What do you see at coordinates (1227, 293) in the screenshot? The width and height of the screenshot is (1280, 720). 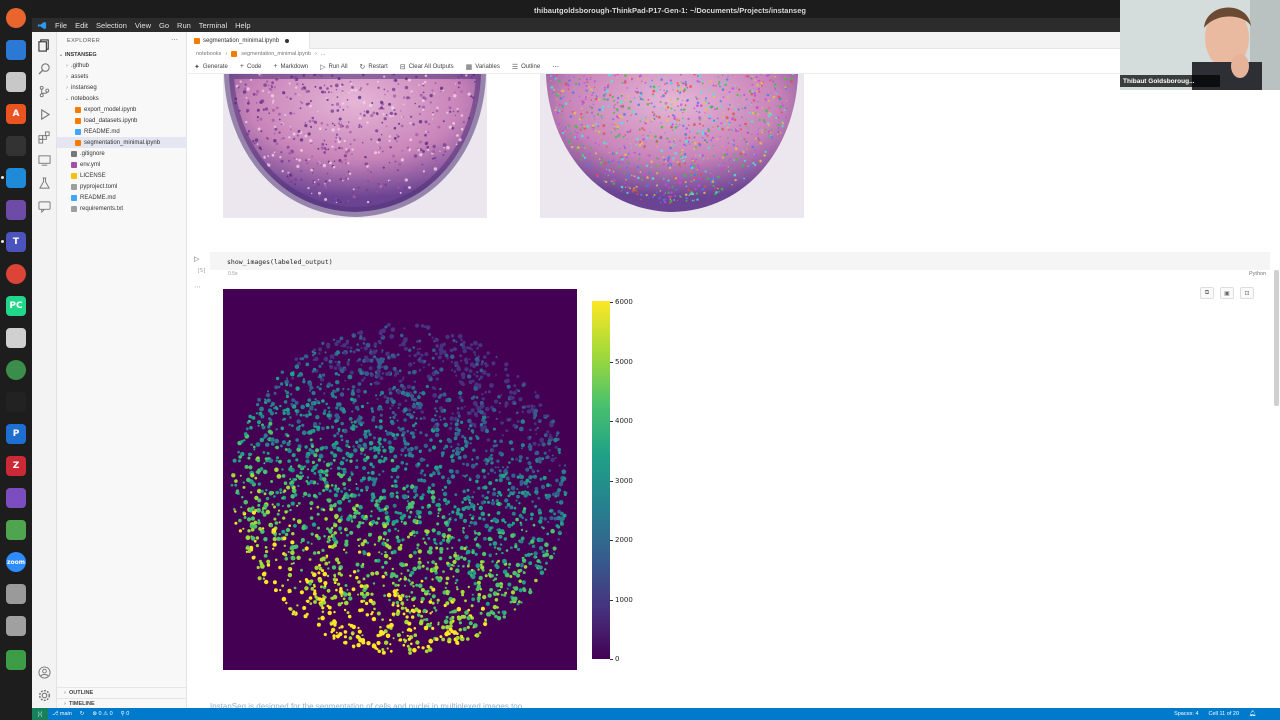 I see `save-output-icon: ▣` at bounding box center [1227, 293].